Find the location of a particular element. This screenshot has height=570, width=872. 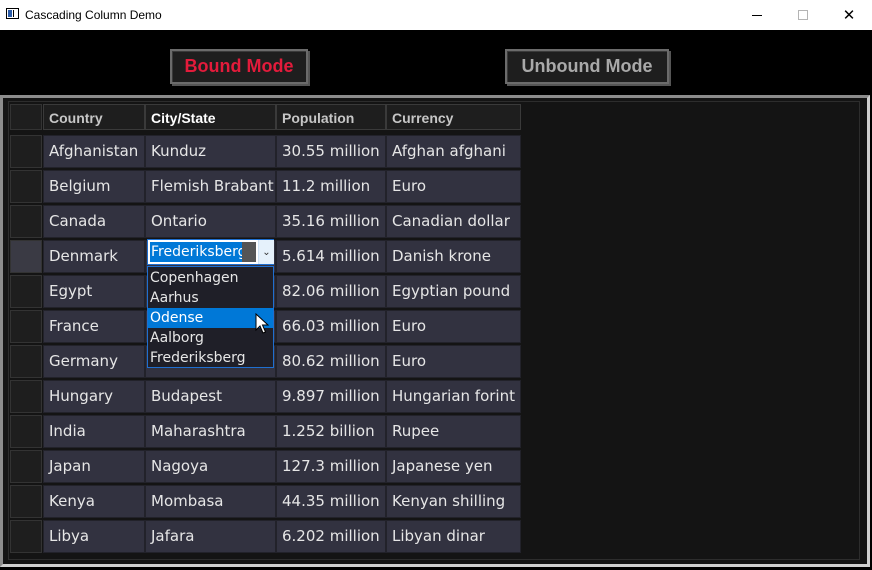

dropdown-option: Copenhagen is located at coordinates (210, 278).